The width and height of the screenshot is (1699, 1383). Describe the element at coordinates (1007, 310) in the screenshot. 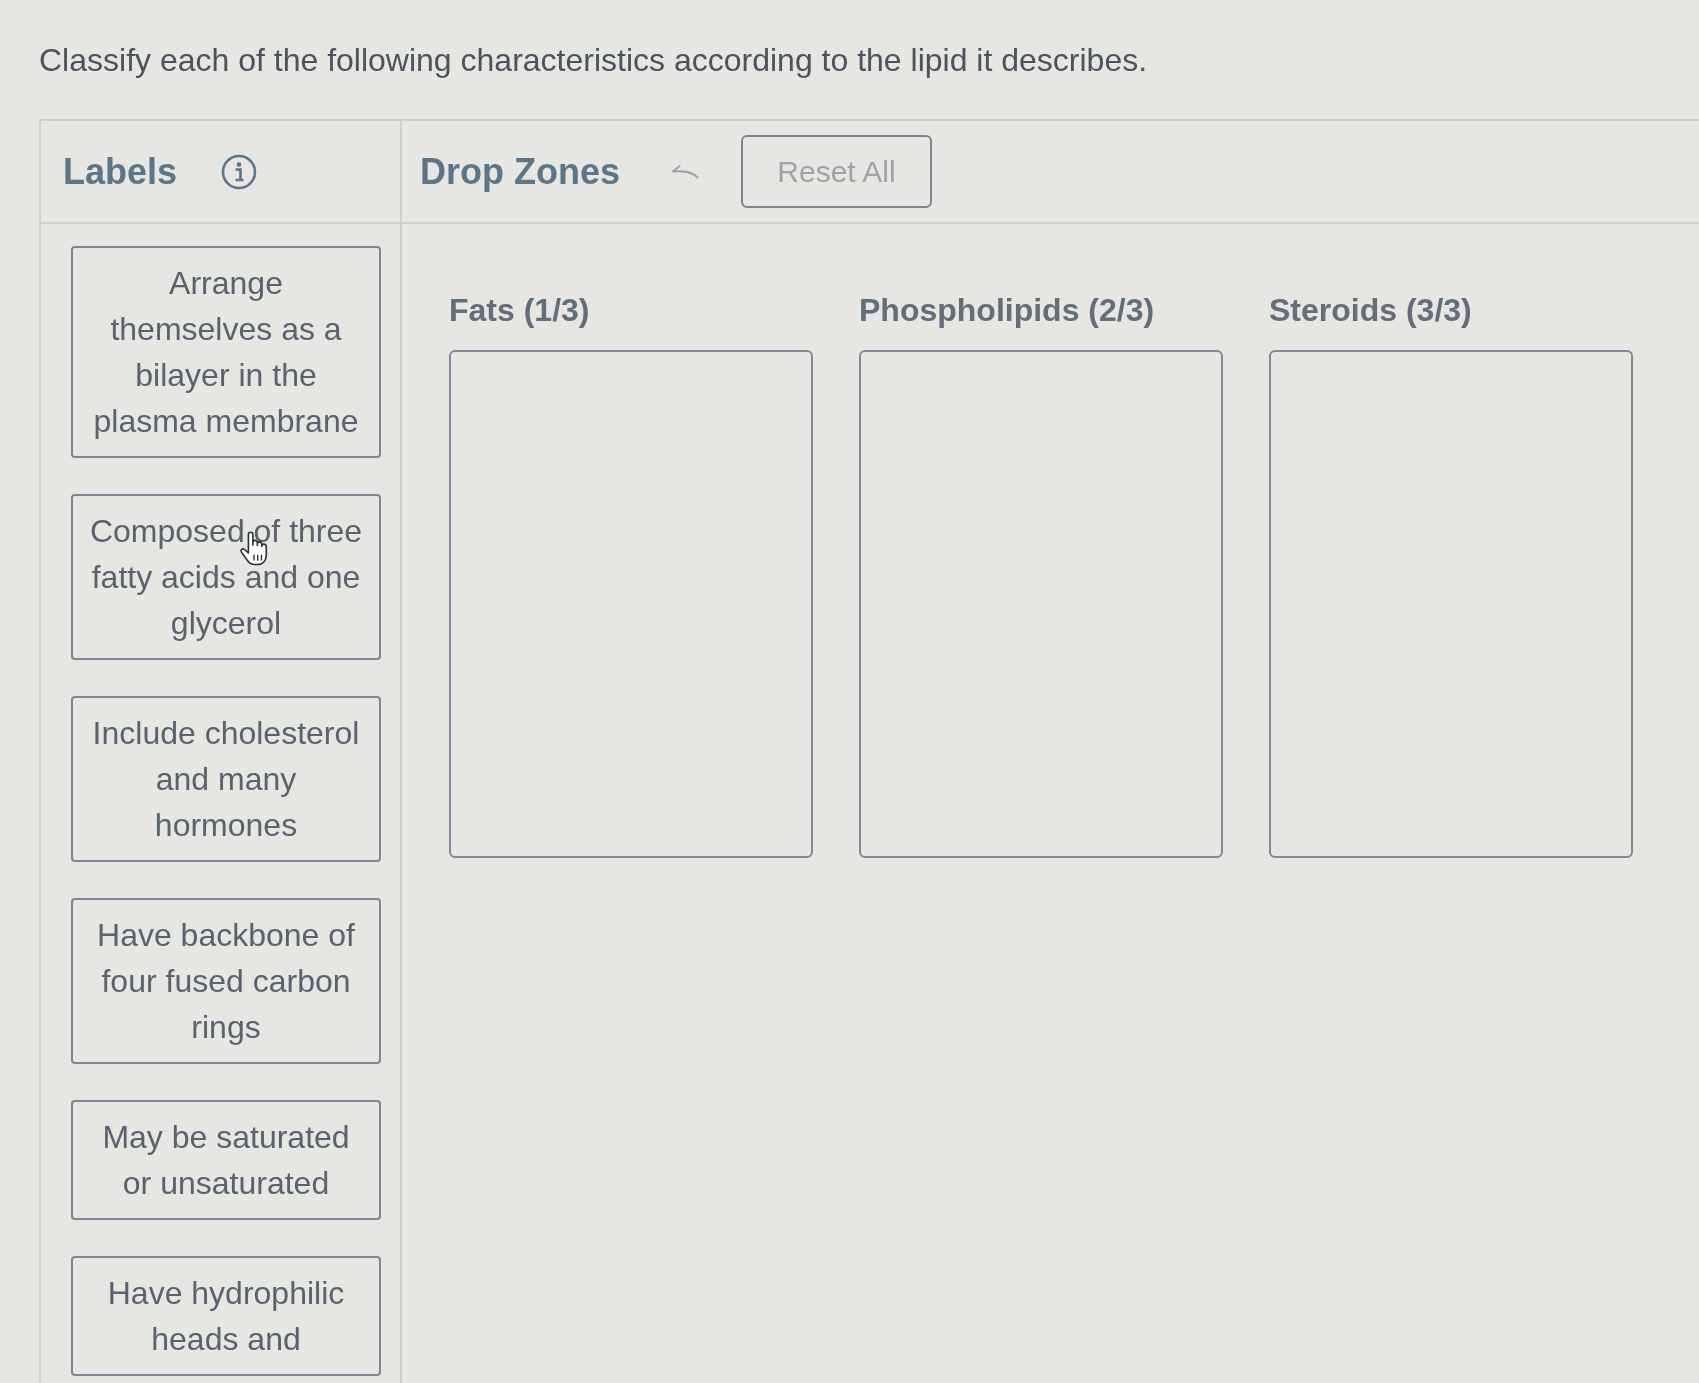

I see `zone-title: Phospholipids (2/3)` at that location.